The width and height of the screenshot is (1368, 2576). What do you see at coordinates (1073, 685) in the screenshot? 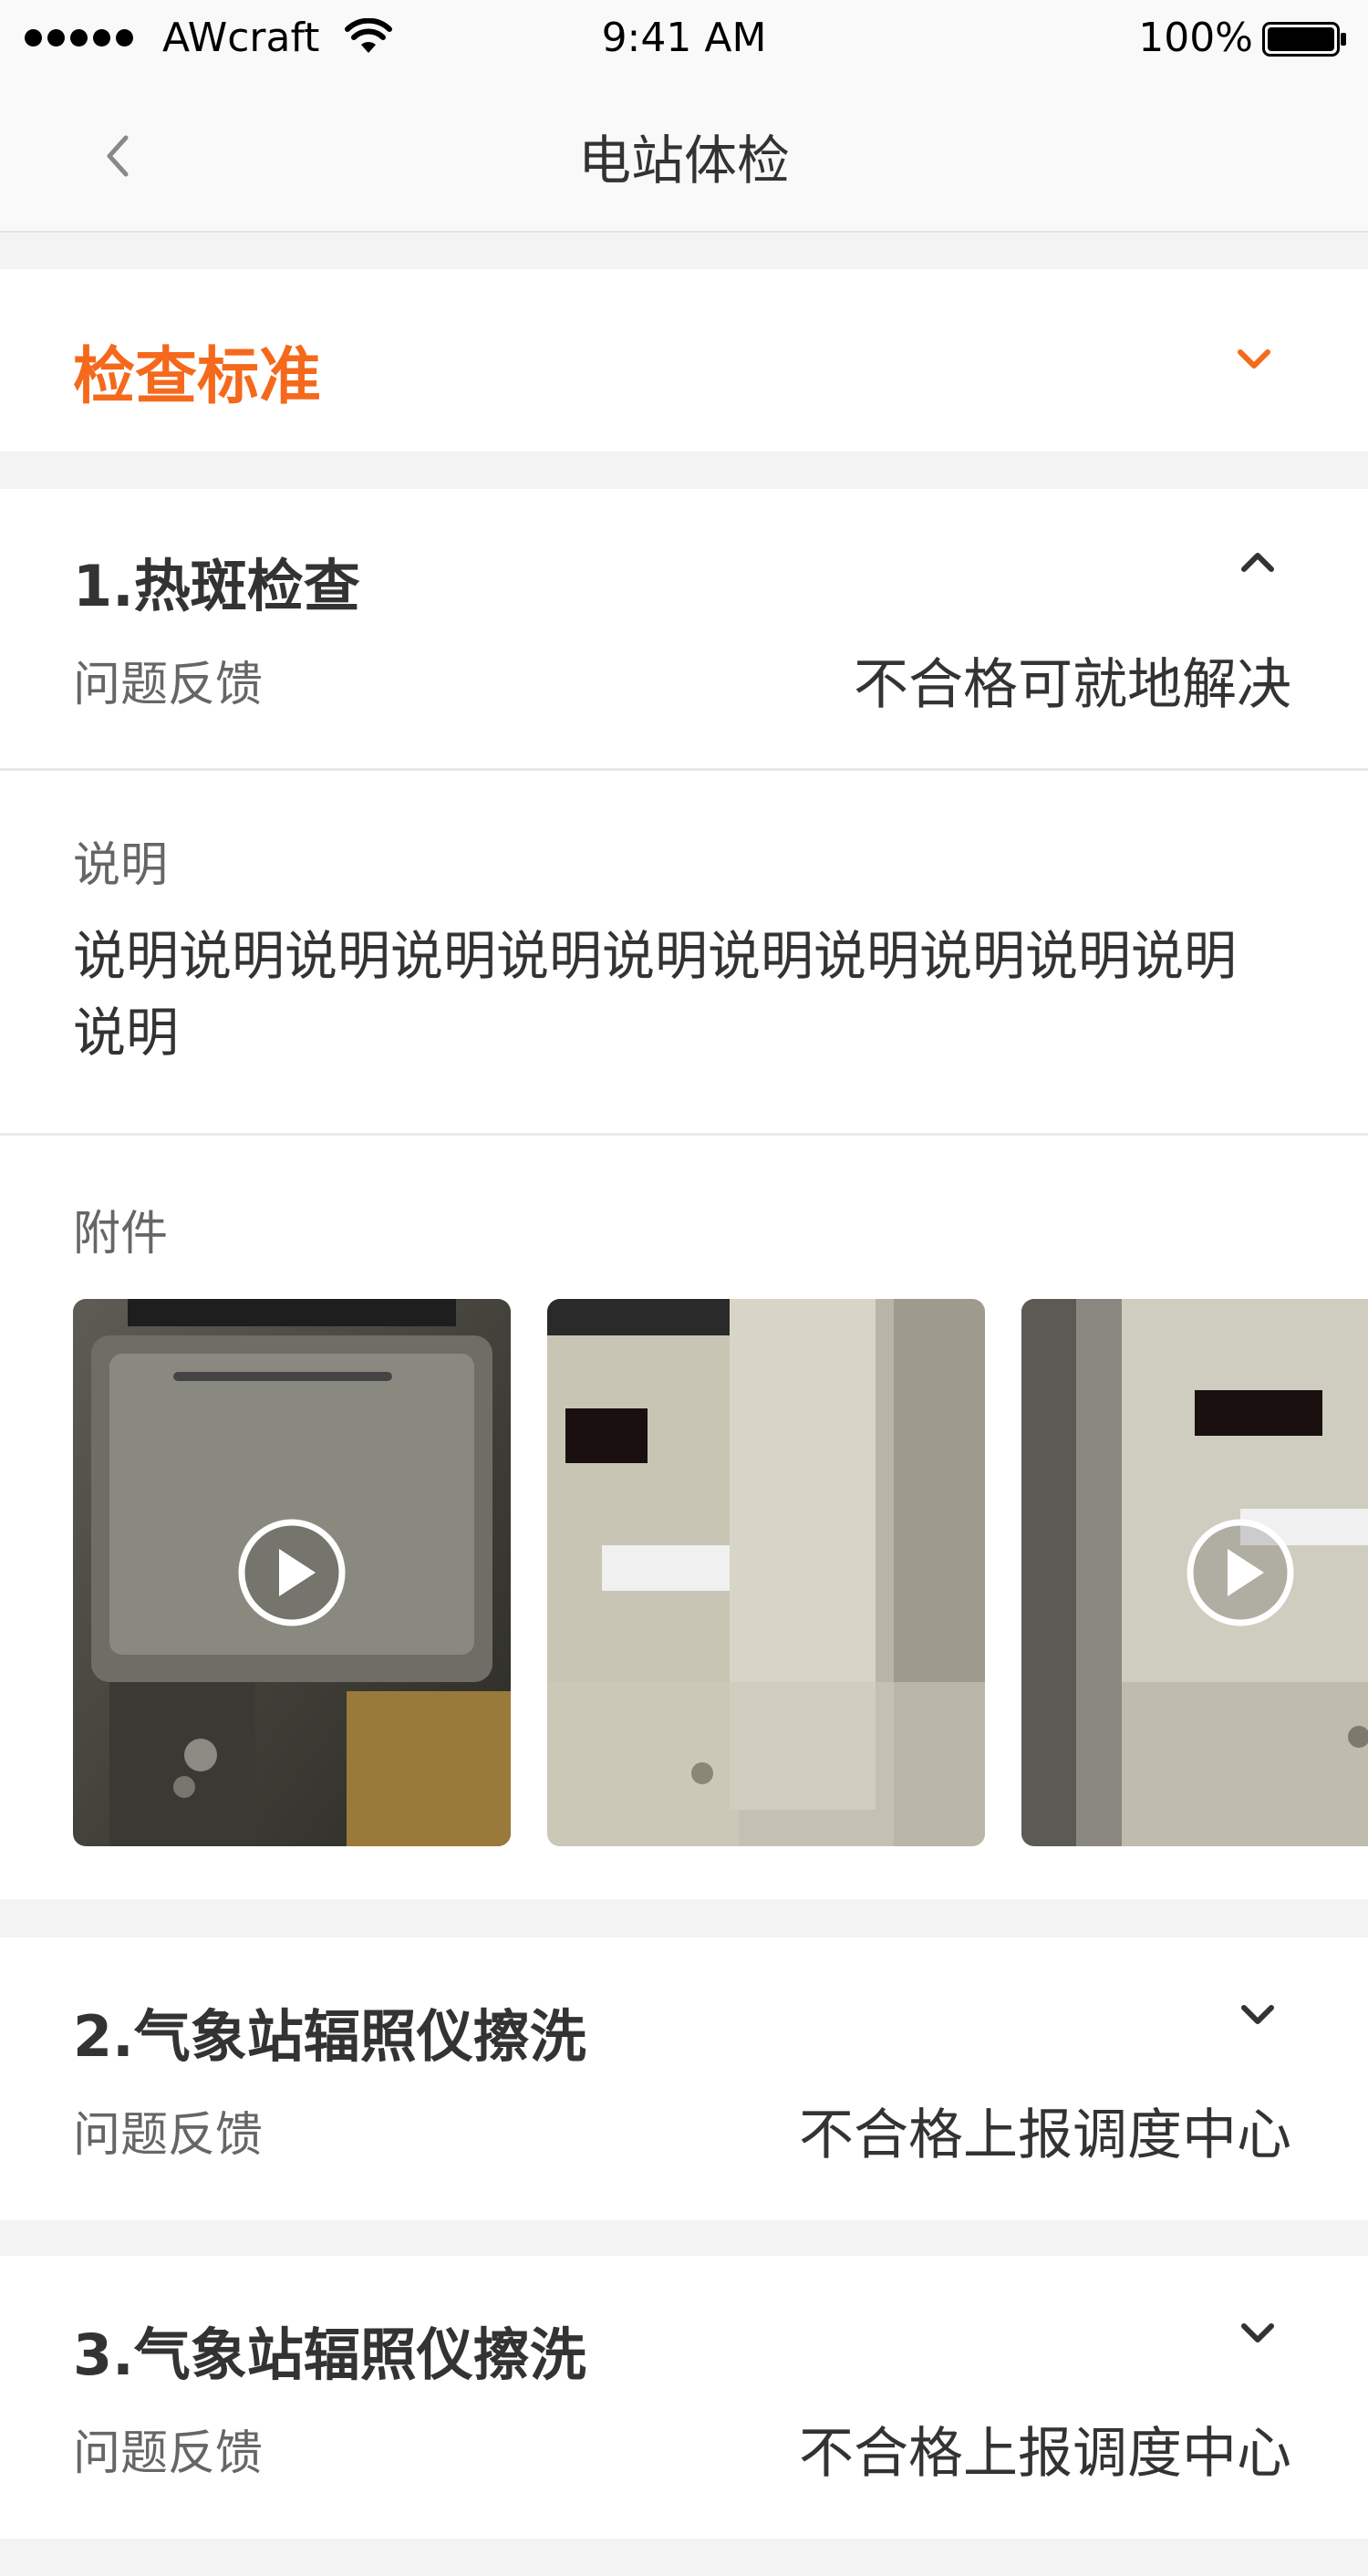
I see `feedback-value: 不合格可就地解决` at bounding box center [1073, 685].